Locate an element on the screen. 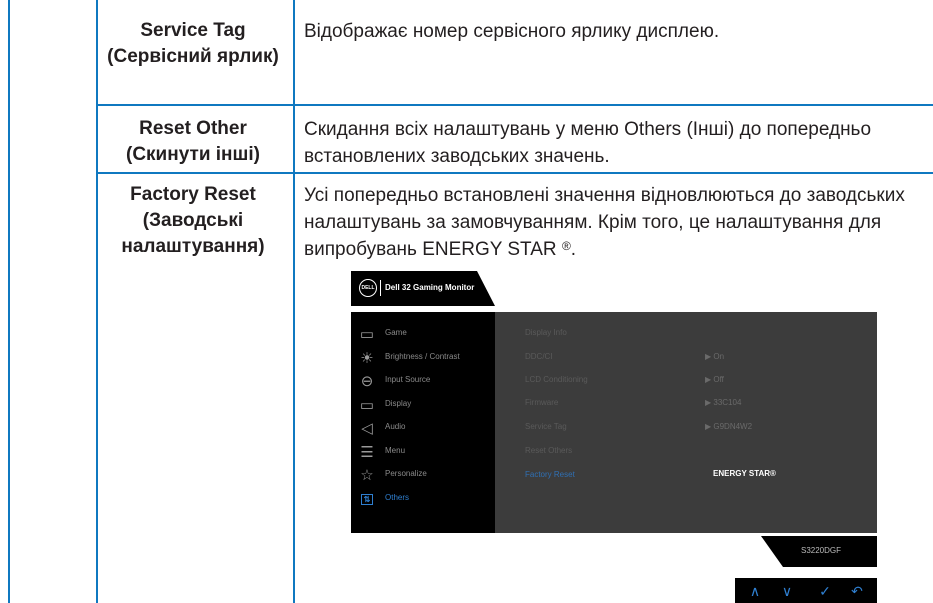 This screenshot has height=603, width=933. game-icon: ▭ is located at coordinates (367, 334).